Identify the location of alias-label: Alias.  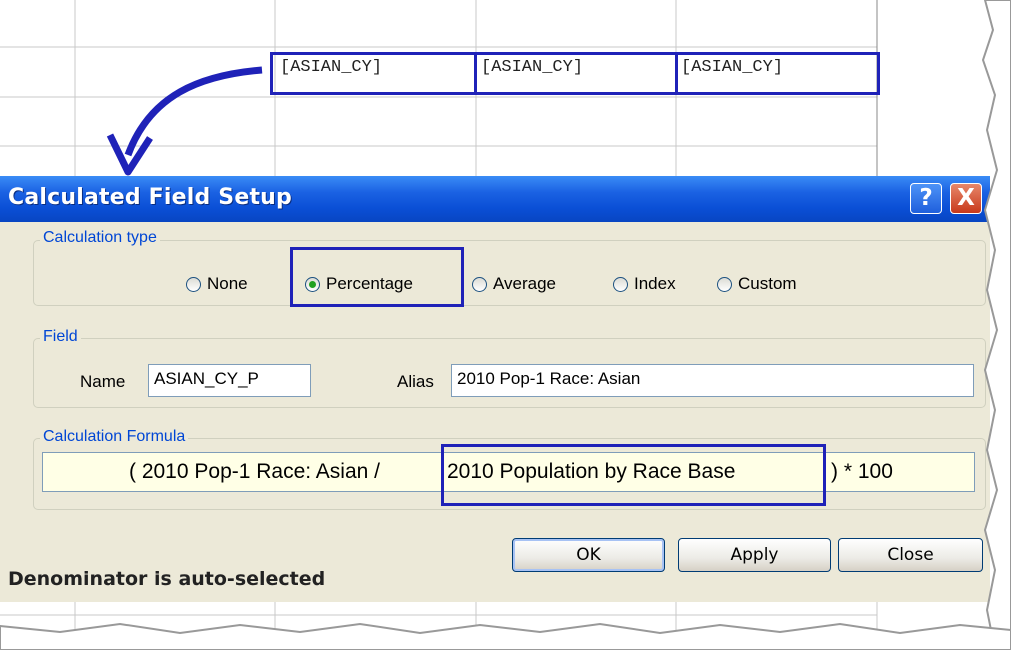
(415, 381).